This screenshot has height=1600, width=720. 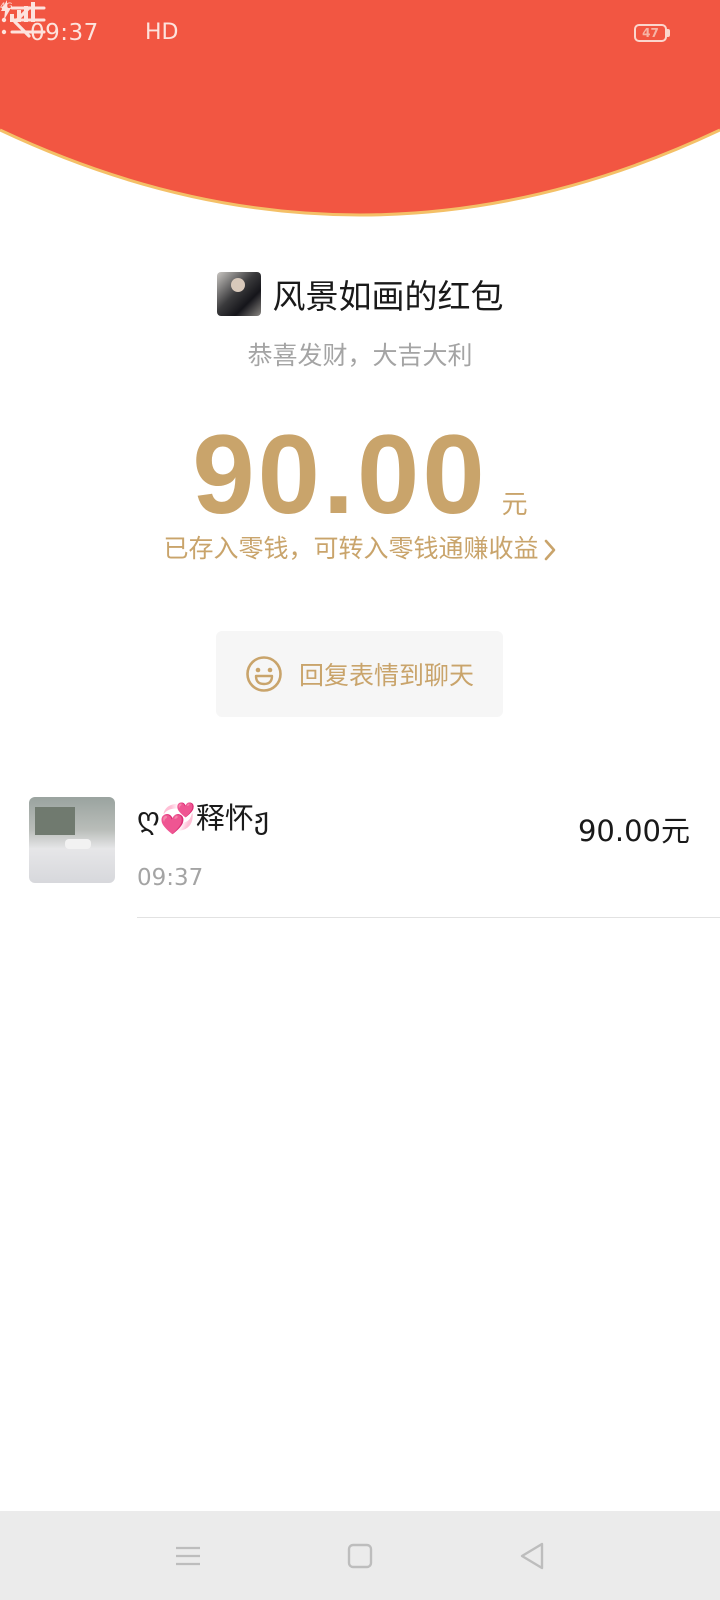 I want to click on hd-indicator: HD, so click(x=162, y=32).